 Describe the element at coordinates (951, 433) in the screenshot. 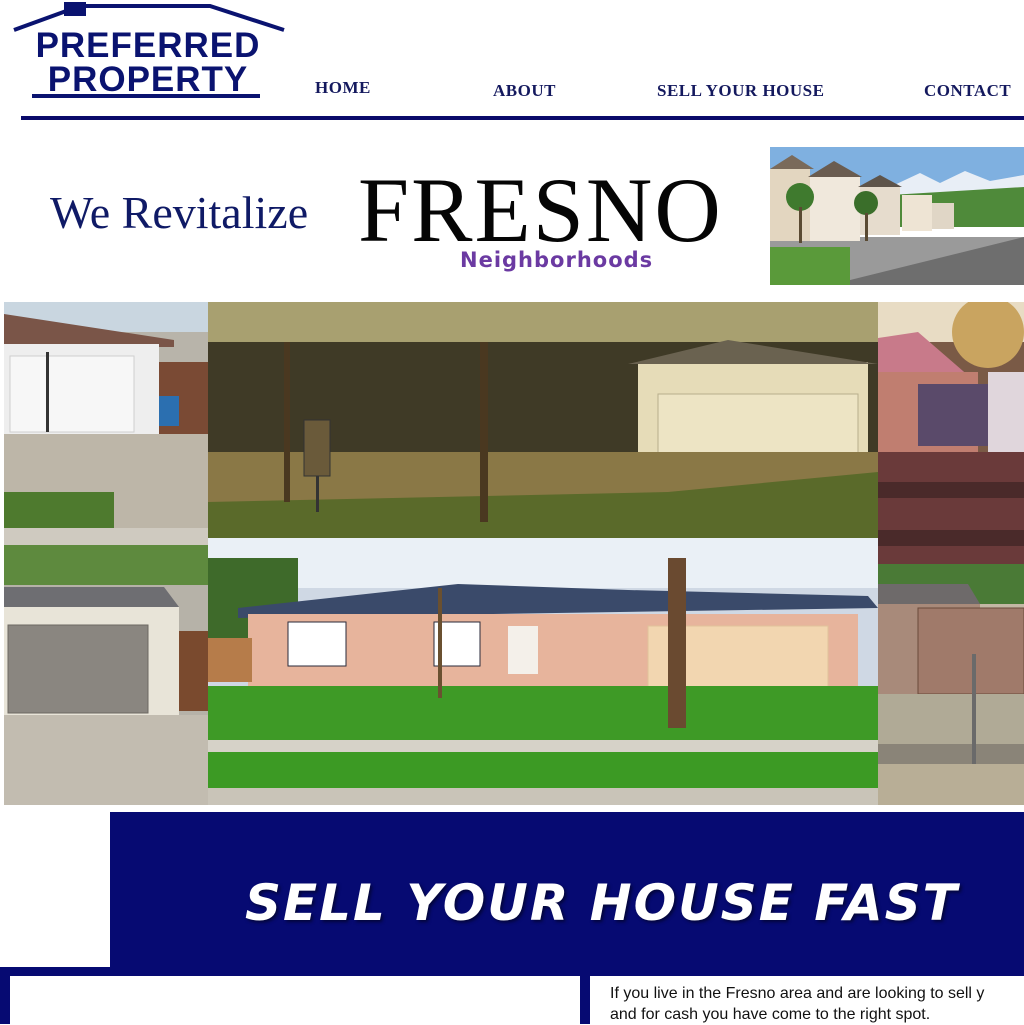

I see `collage-photo-yard-before` at that location.